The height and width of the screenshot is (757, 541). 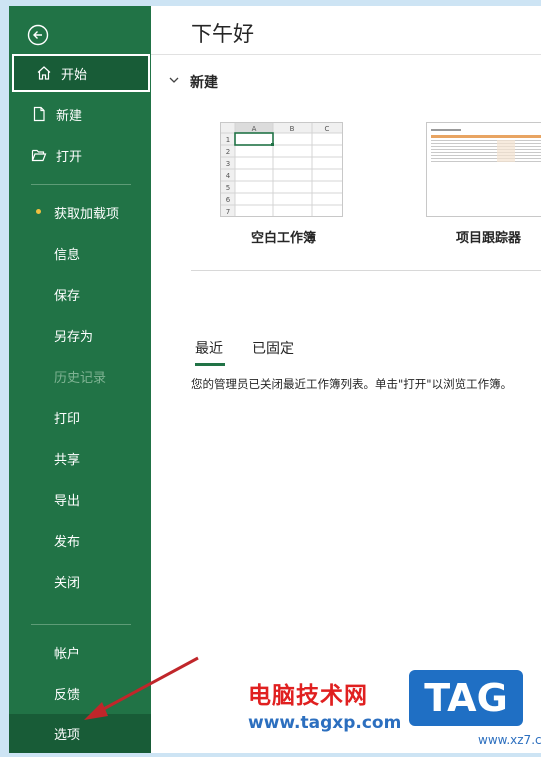 I want to click on red-pointer-arrow, so click(x=141, y=688).